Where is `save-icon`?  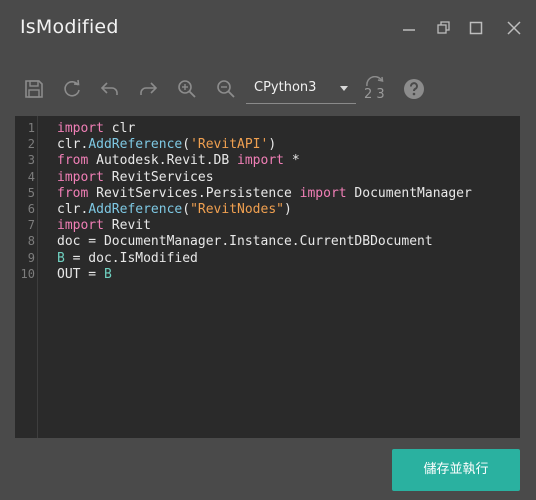
save-icon is located at coordinates (34, 89).